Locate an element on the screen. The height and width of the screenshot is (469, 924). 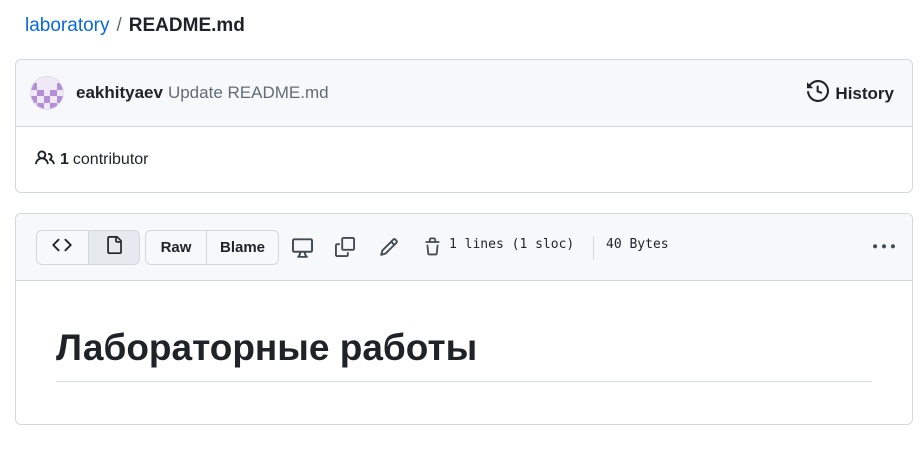
raw-button: Raw is located at coordinates (176, 247).